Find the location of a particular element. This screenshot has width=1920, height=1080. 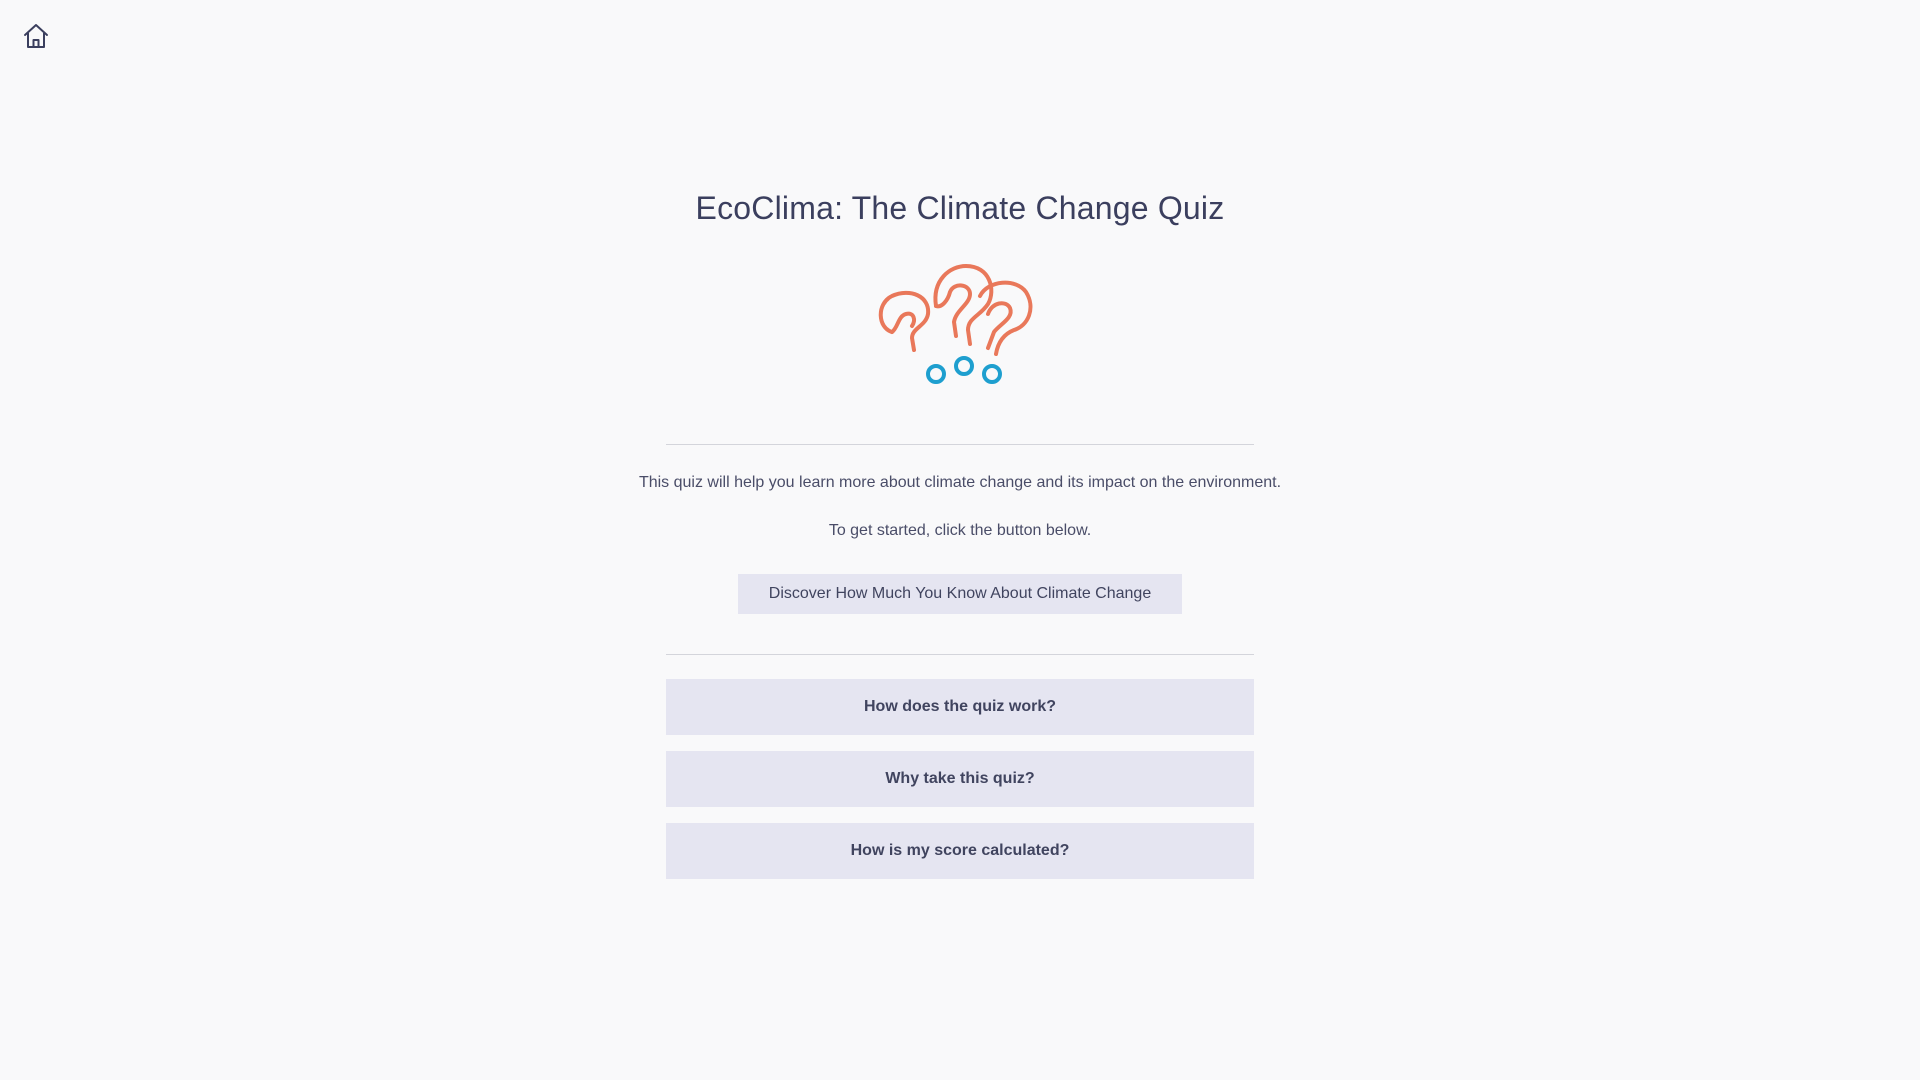

page-title: EcoClima: The Climate Change Quiz is located at coordinates (960, 208).